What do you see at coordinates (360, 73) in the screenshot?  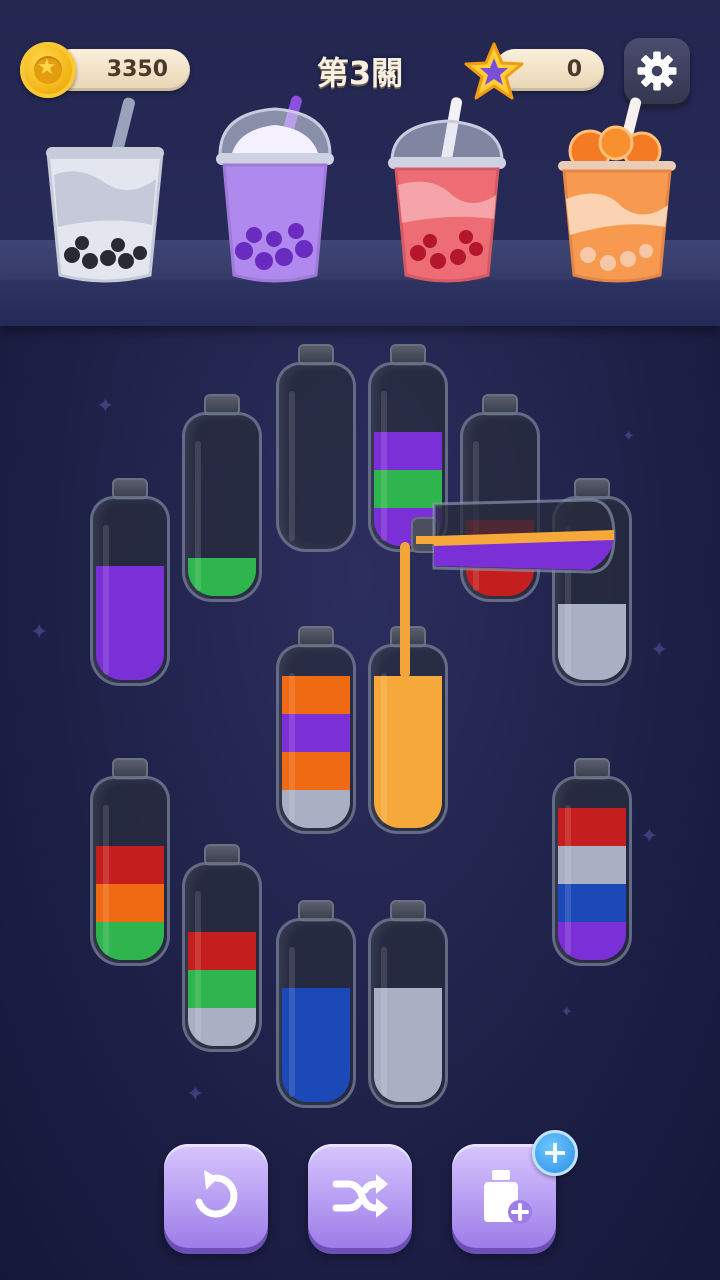 I see `level-title: 第3關` at bounding box center [360, 73].